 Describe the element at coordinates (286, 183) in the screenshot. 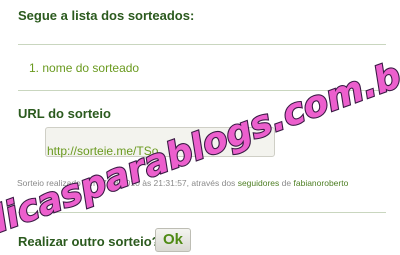

I see `footer-connector: de` at that location.